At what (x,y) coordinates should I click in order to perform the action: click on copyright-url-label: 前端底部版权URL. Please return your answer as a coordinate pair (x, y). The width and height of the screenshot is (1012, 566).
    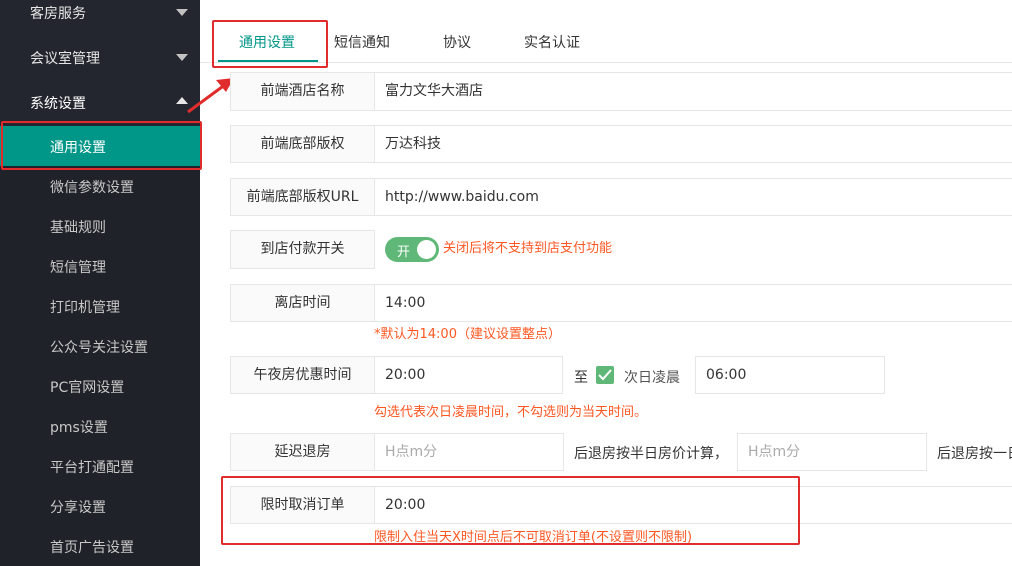
    Looking at the image, I should click on (302, 197).